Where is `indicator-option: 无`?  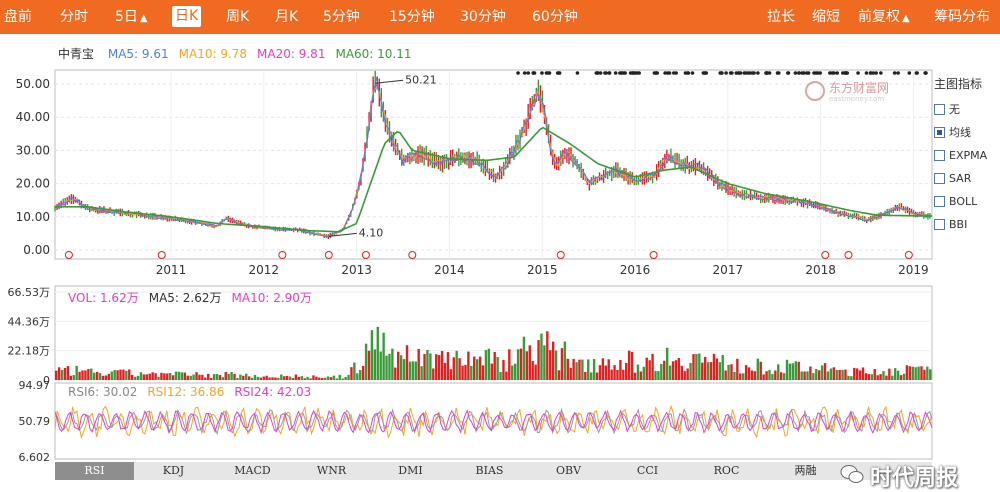 indicator-option: 无 is located at coordinates (967, 109).